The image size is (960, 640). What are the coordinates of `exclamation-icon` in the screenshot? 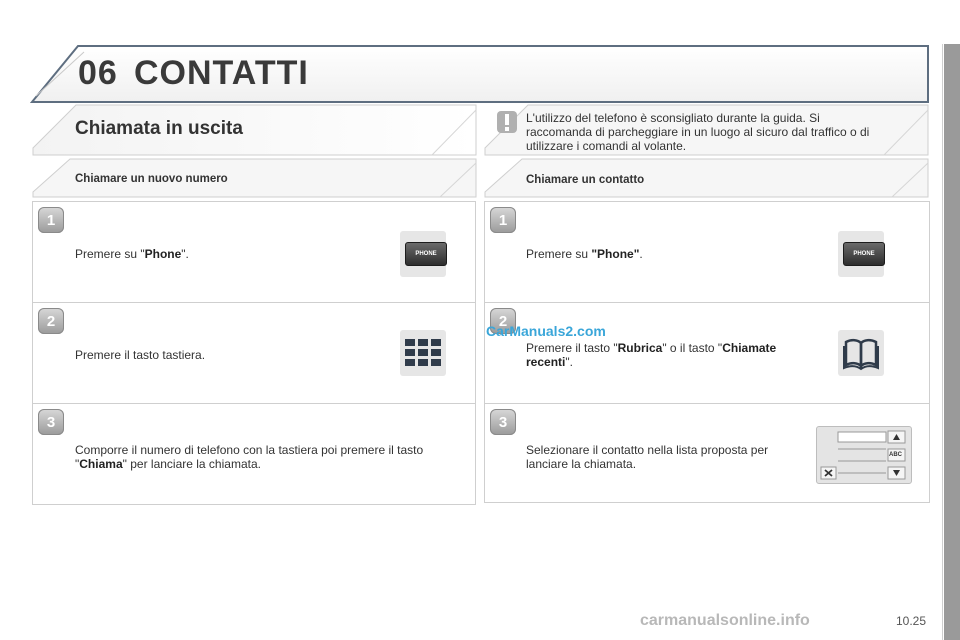 It's located at (507, 122).